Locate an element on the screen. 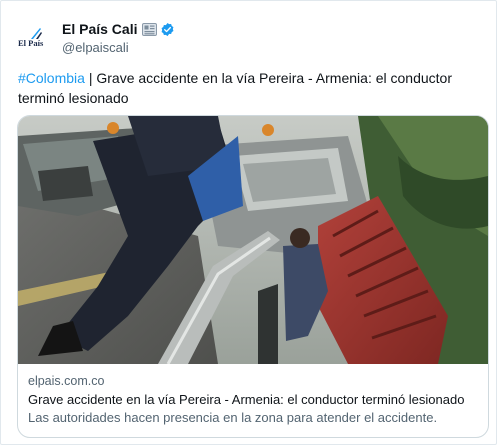  author-name-row: El País Cali is located at coordinates (118, 29).